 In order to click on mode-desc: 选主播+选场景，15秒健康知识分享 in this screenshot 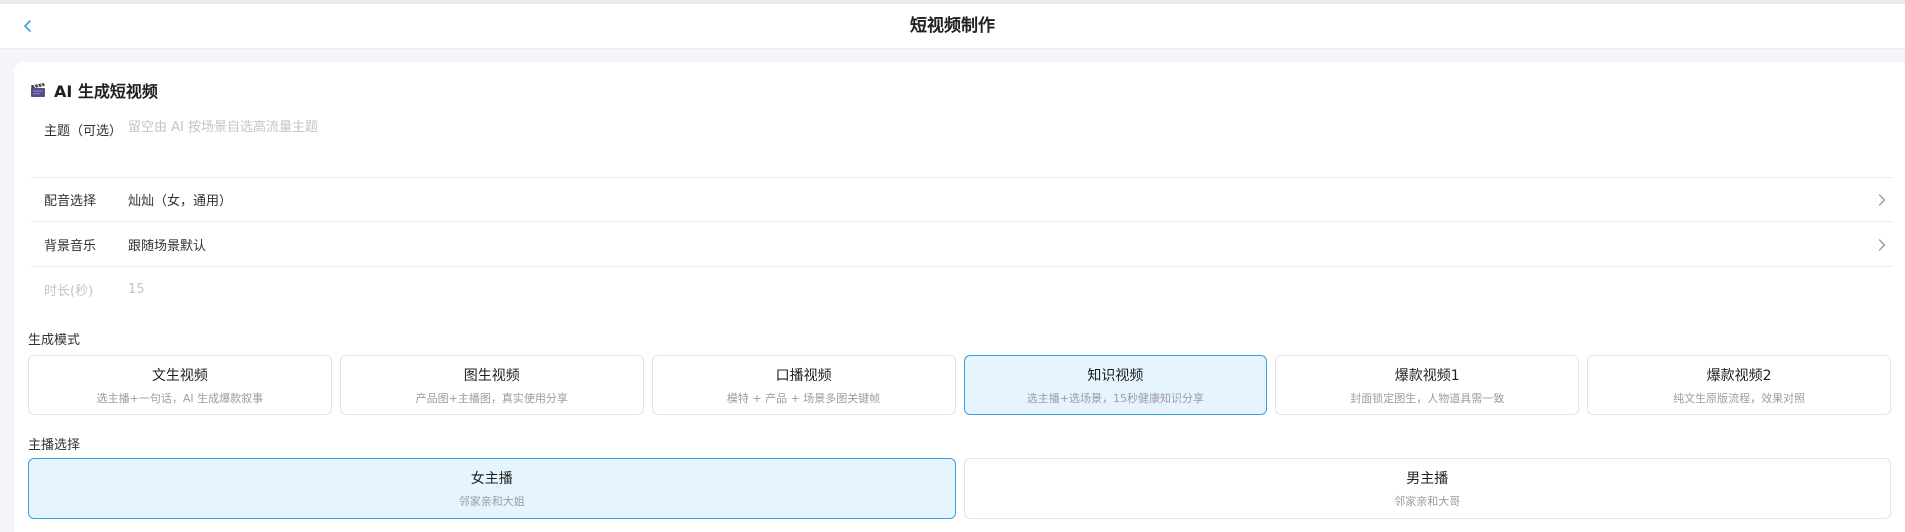, I will do `click(1115, 398)`.